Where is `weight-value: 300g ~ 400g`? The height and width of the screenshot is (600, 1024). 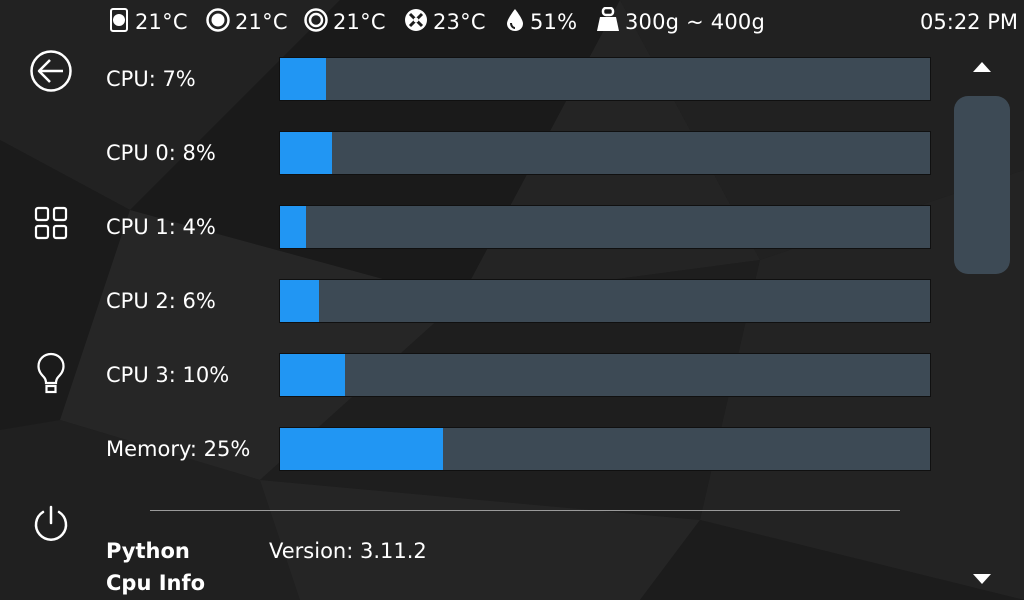 weight-value: 300g ~ 400g is located at coordinates (695, 22).